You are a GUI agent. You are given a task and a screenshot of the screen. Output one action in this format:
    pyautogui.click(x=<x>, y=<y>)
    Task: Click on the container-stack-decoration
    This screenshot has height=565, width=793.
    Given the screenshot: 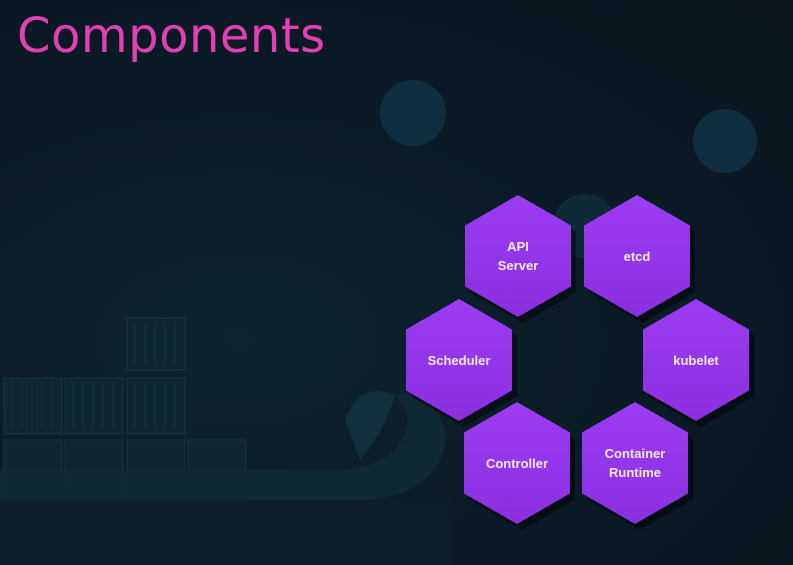 What is the action you would take?
    pyautogui.click(x=125, y=407)
    